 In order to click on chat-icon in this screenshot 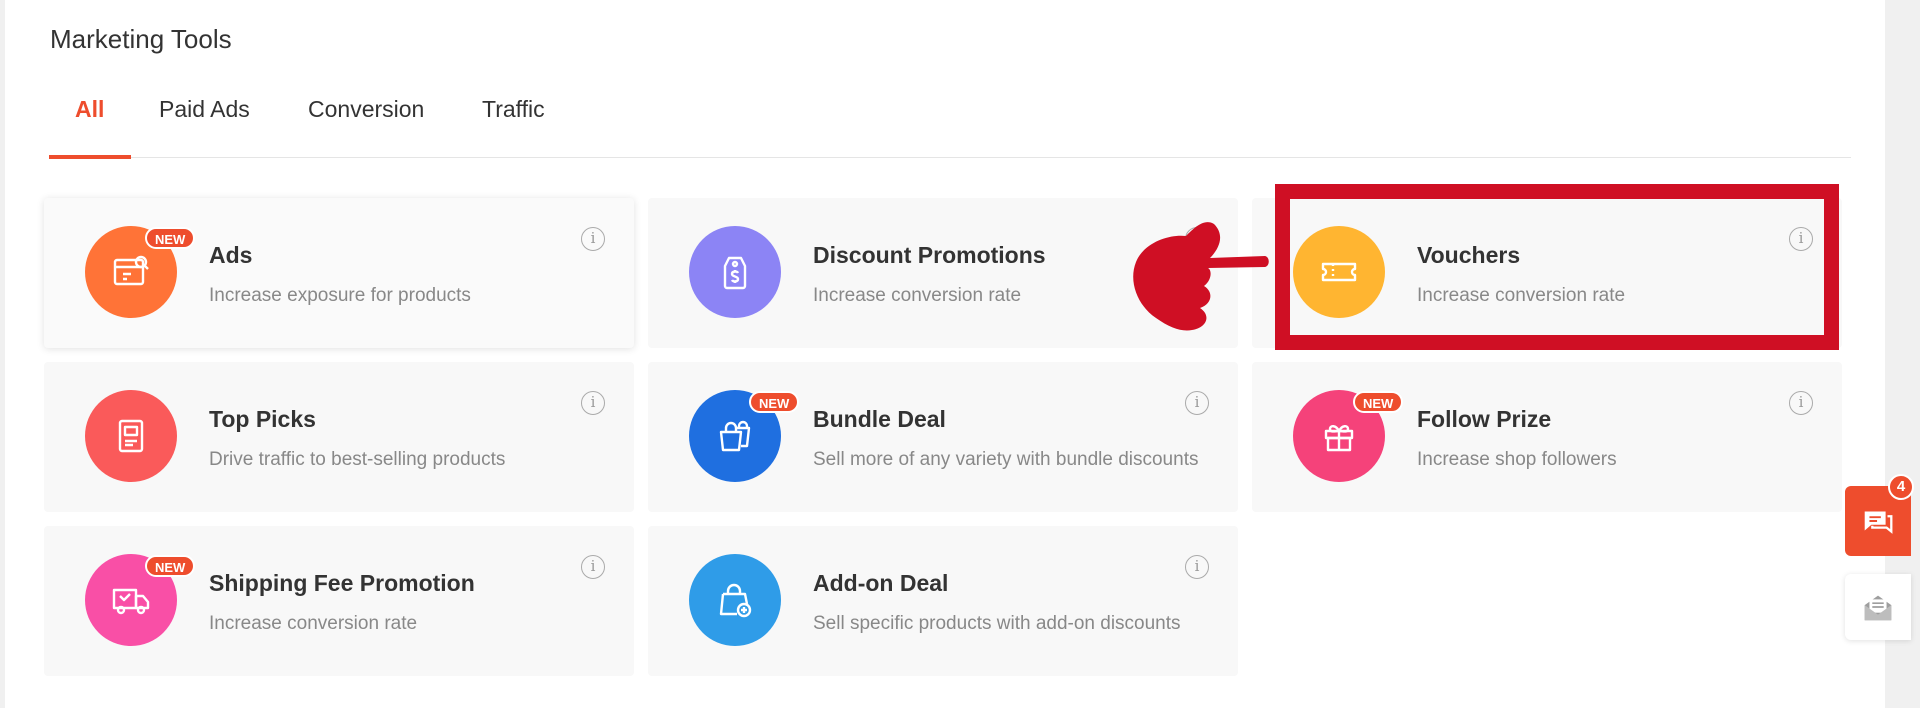, I will do `click(1878, 522)`.